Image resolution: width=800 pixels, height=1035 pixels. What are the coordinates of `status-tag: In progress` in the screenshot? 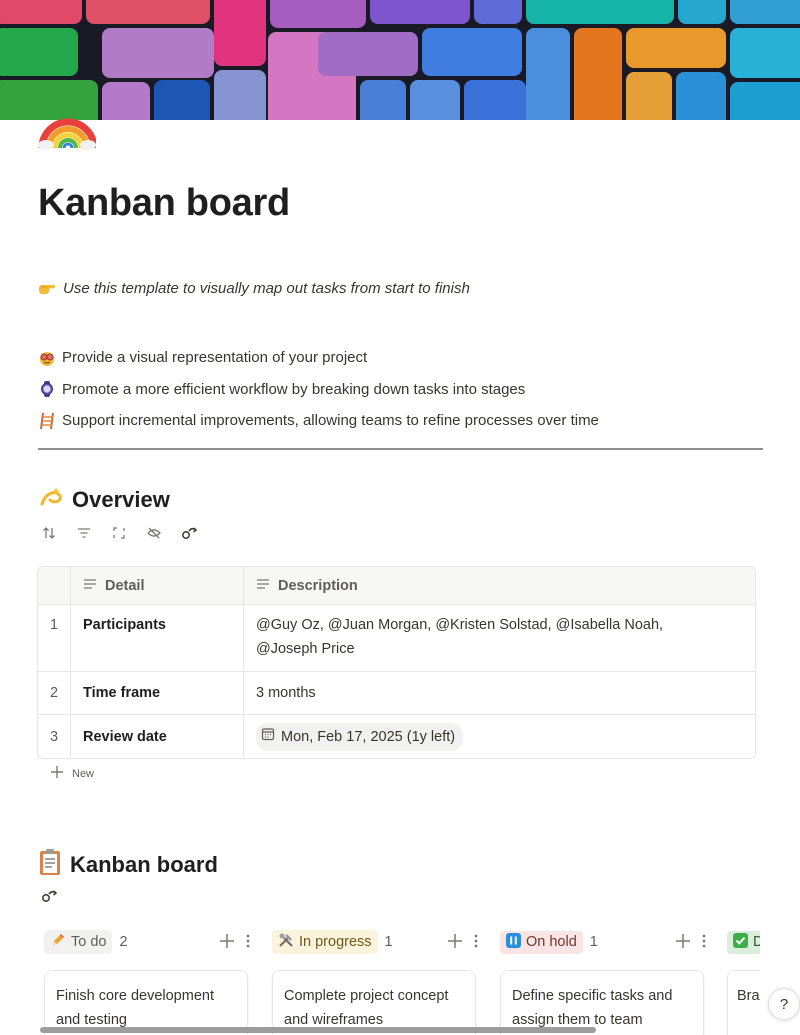 It's located at (325, 942).